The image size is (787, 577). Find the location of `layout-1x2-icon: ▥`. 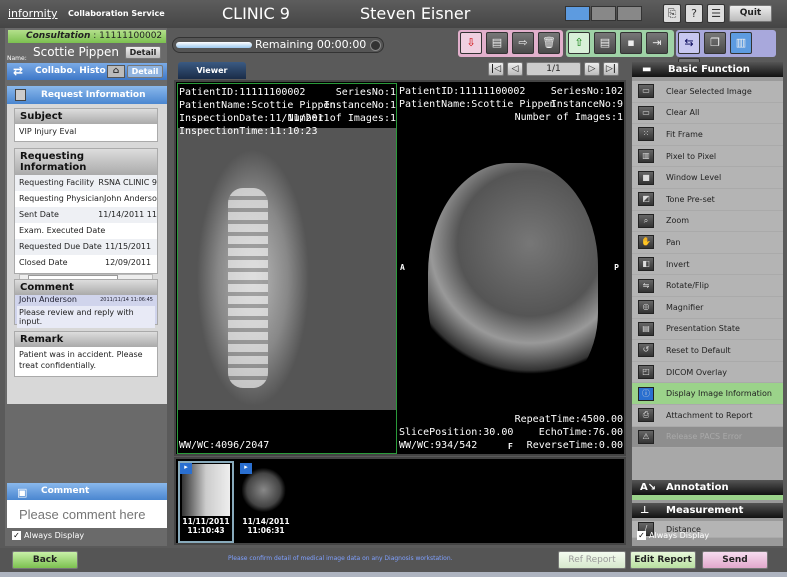

layout-1x2-icon: ▥ is located at coordinates (741, 43).